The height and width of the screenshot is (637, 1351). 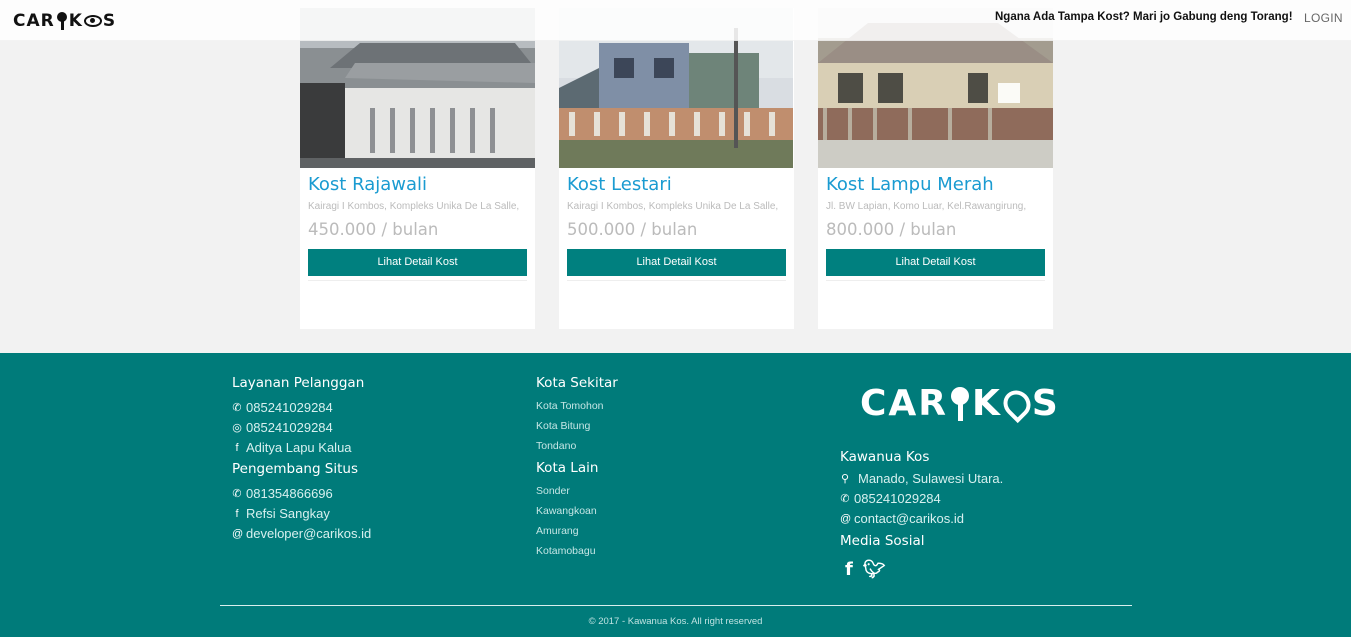 I want to click on social-links: f 🐦︎, so click(x=921, y=569).